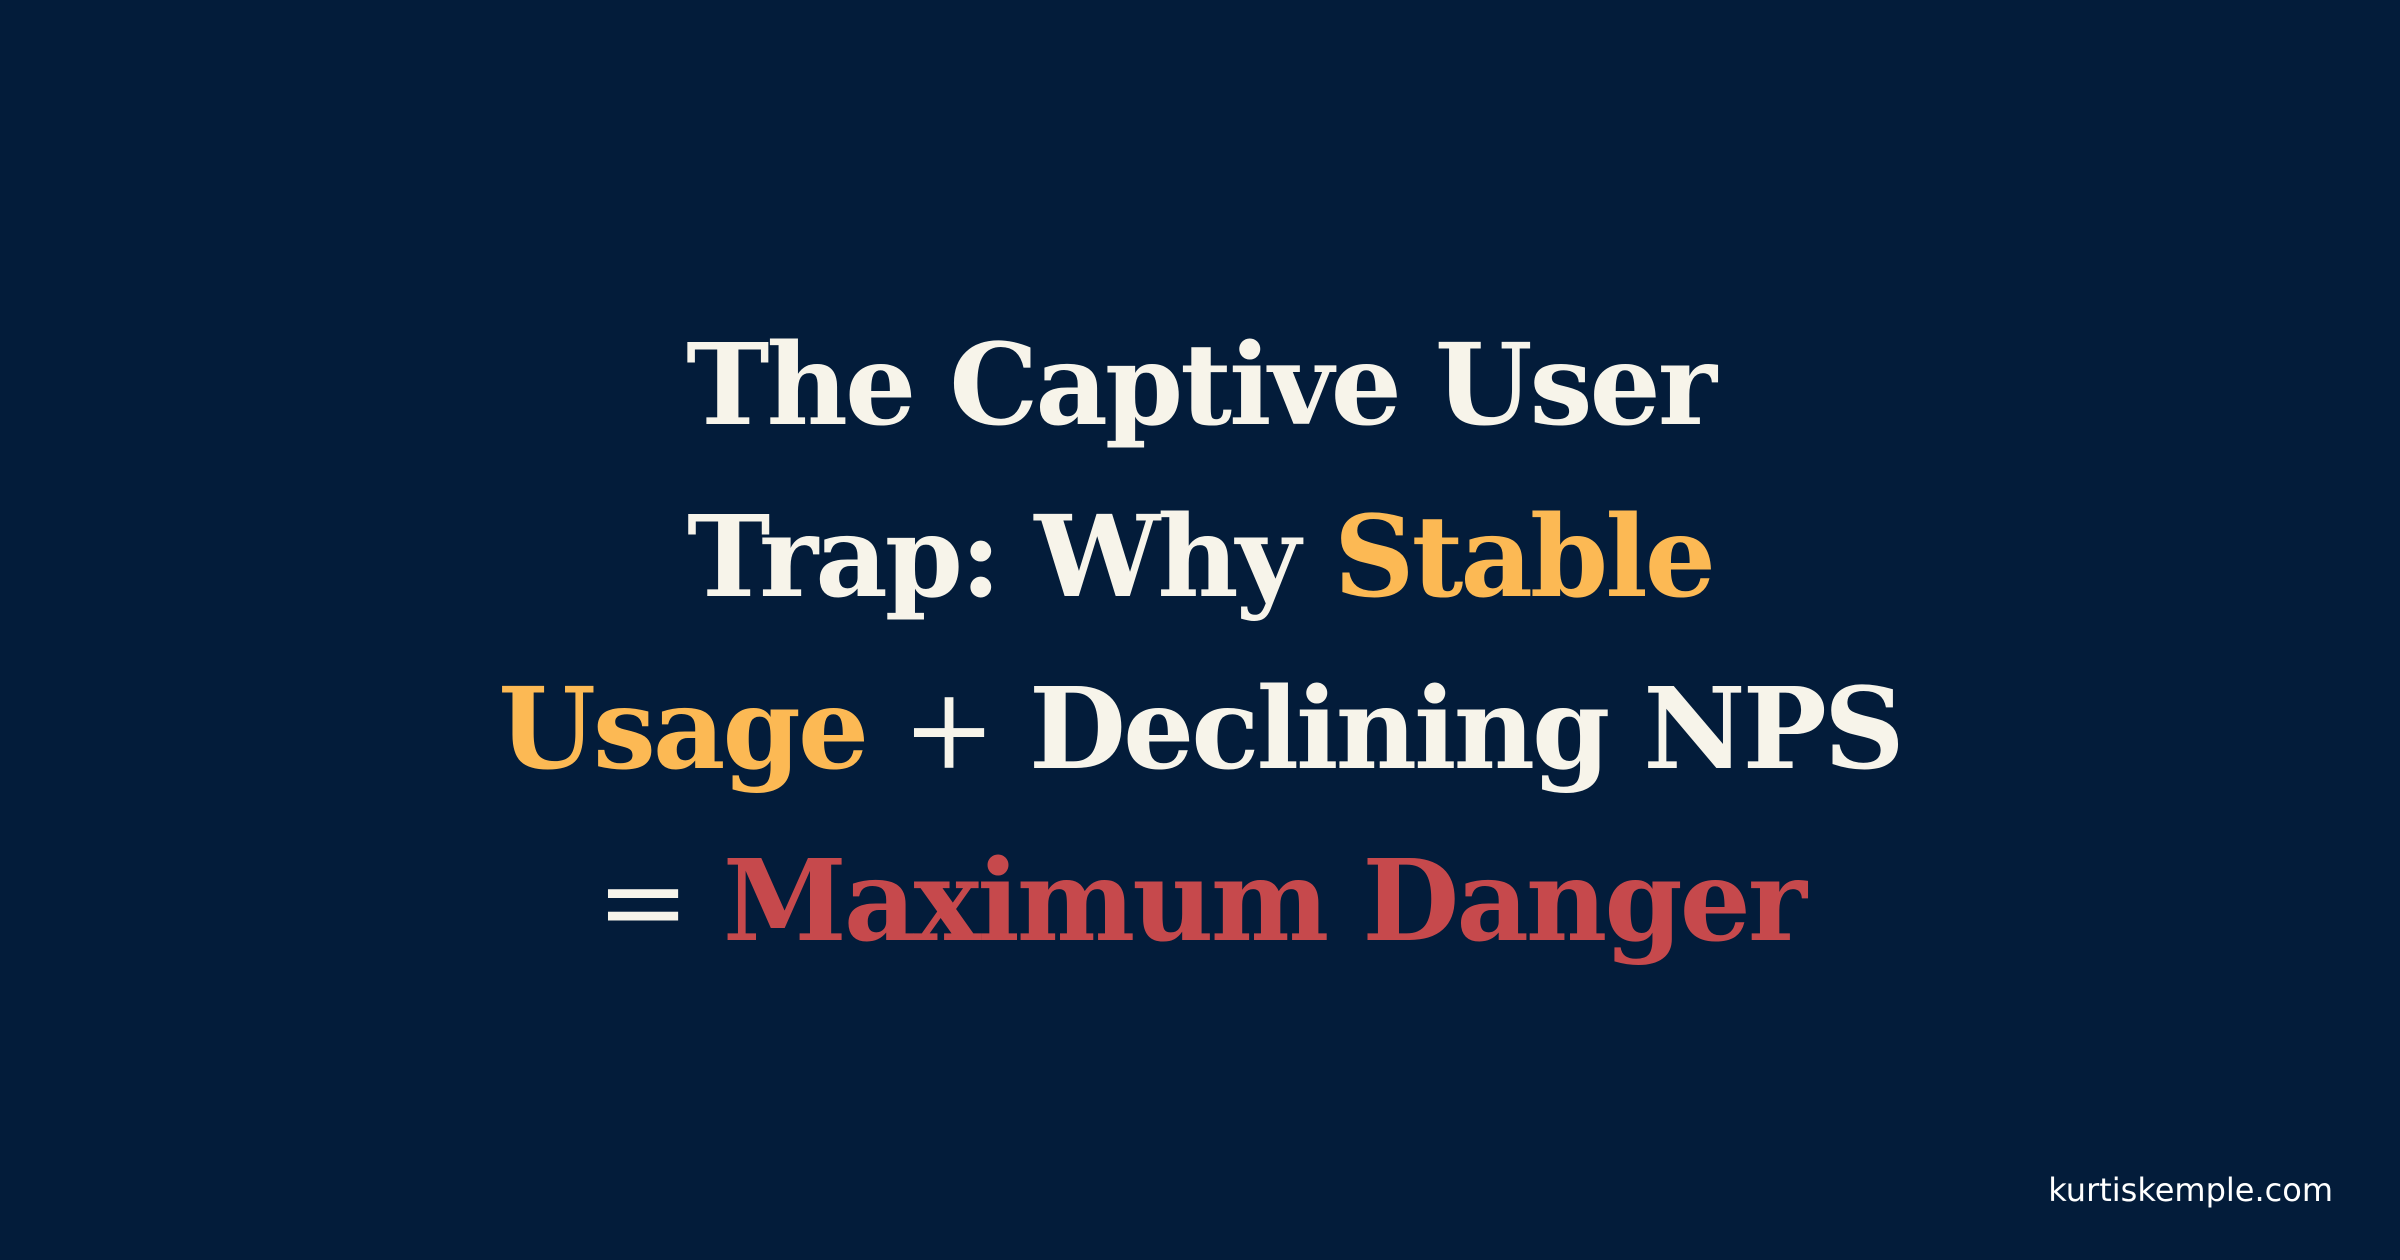 This screenshot has height=1260, width=2400. I want to click on headline-line-2: Trap: Why Stable, so click(1200, 558).